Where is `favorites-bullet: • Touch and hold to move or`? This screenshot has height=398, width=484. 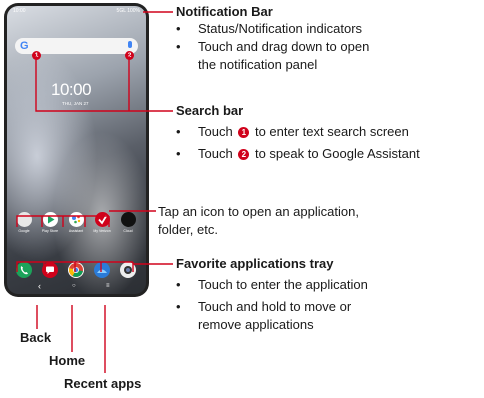 favorites-bullet: • Touch and hold to move or is located at coordinates (264, 306).